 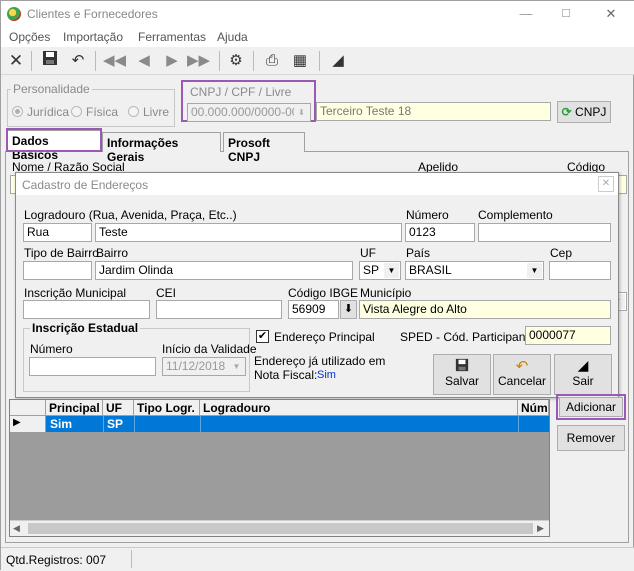 I want to click on bairro-label: Bairro, so click(x=112, y=253).